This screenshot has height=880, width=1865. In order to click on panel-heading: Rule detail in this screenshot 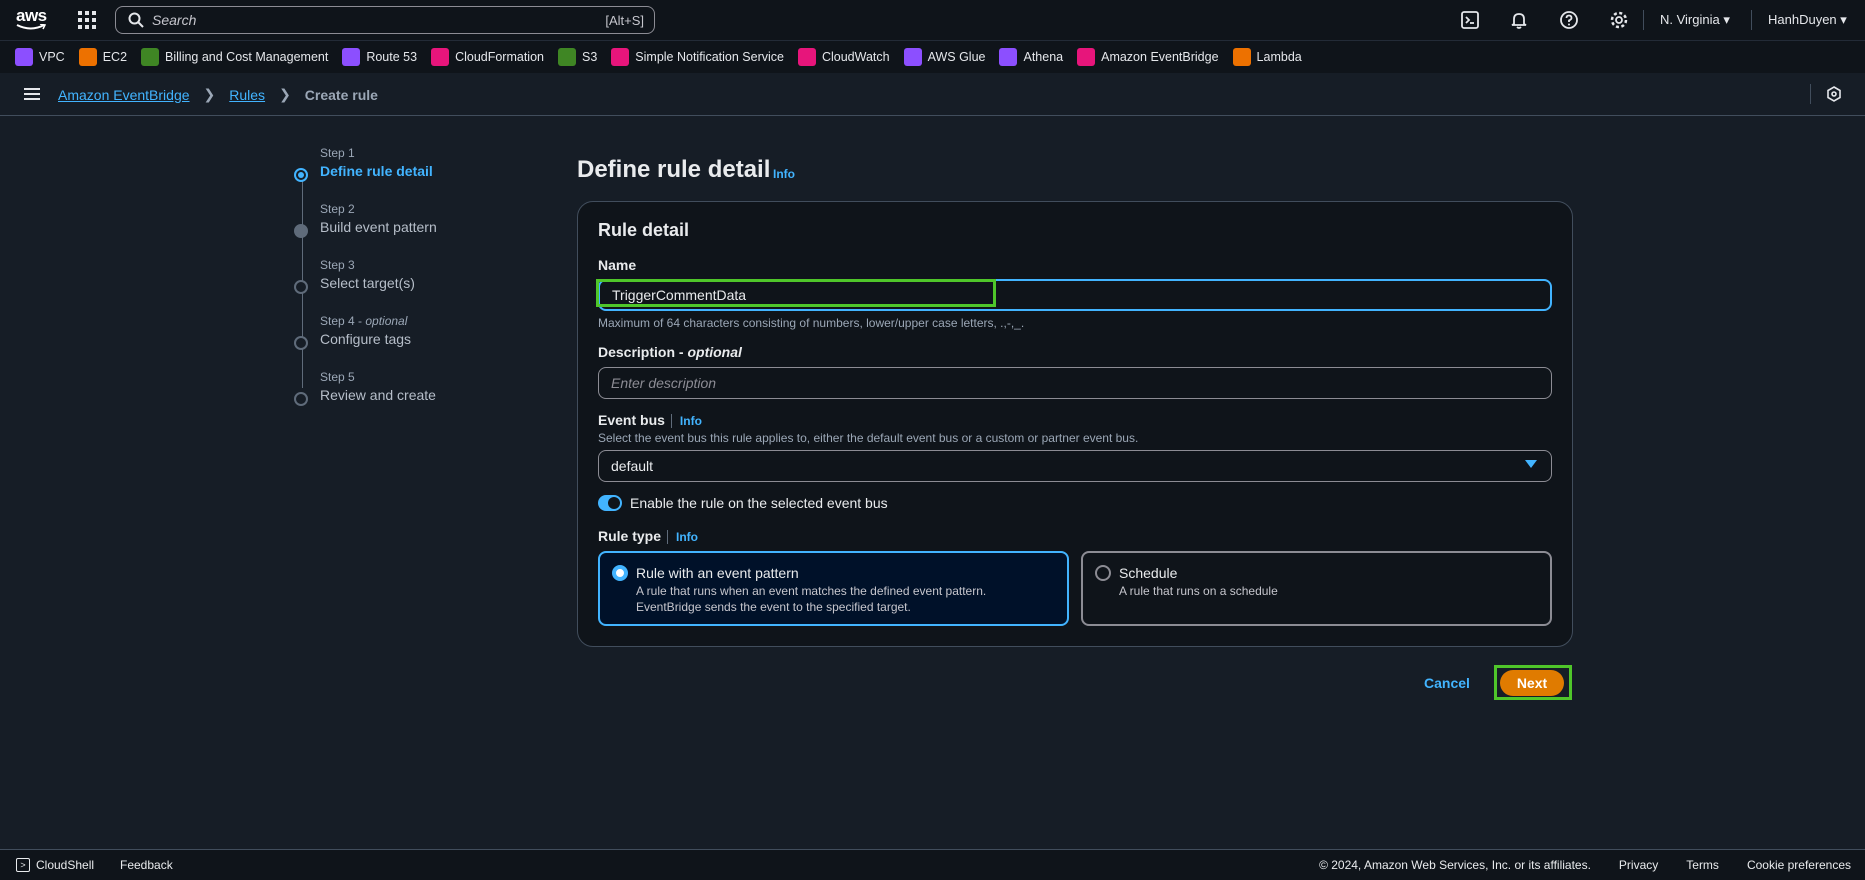, I will do `click(644, 230)`.